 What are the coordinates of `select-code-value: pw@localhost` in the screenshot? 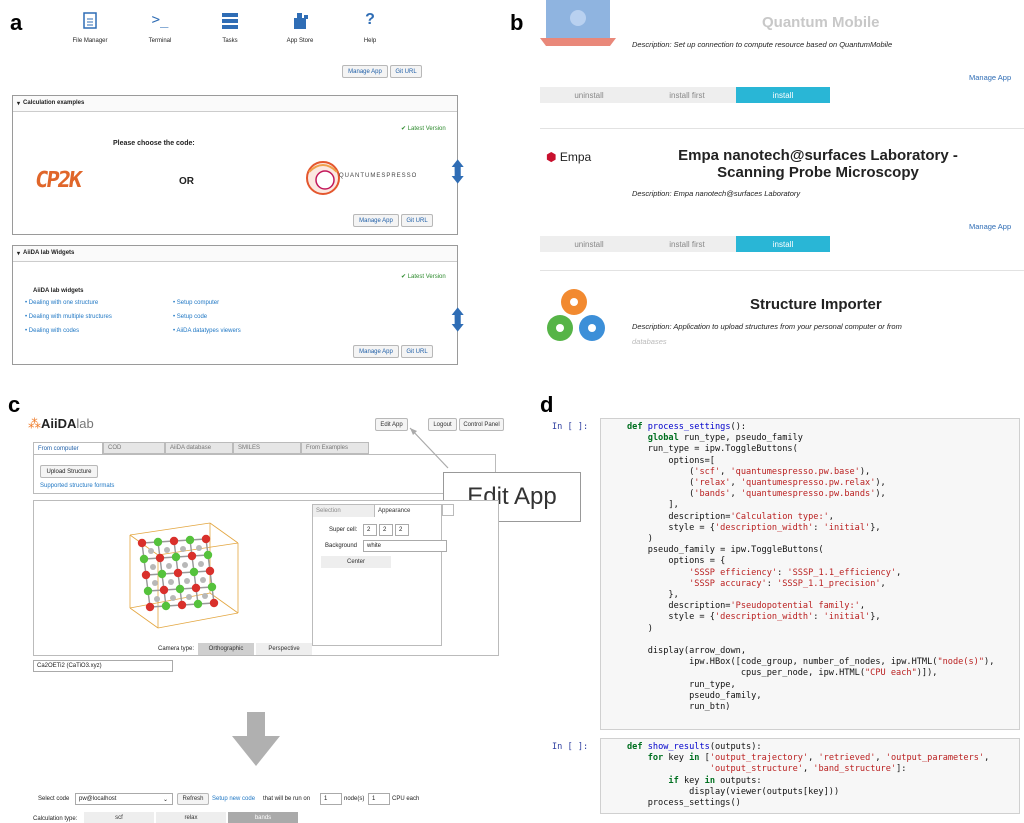 It's located at (98, 799).